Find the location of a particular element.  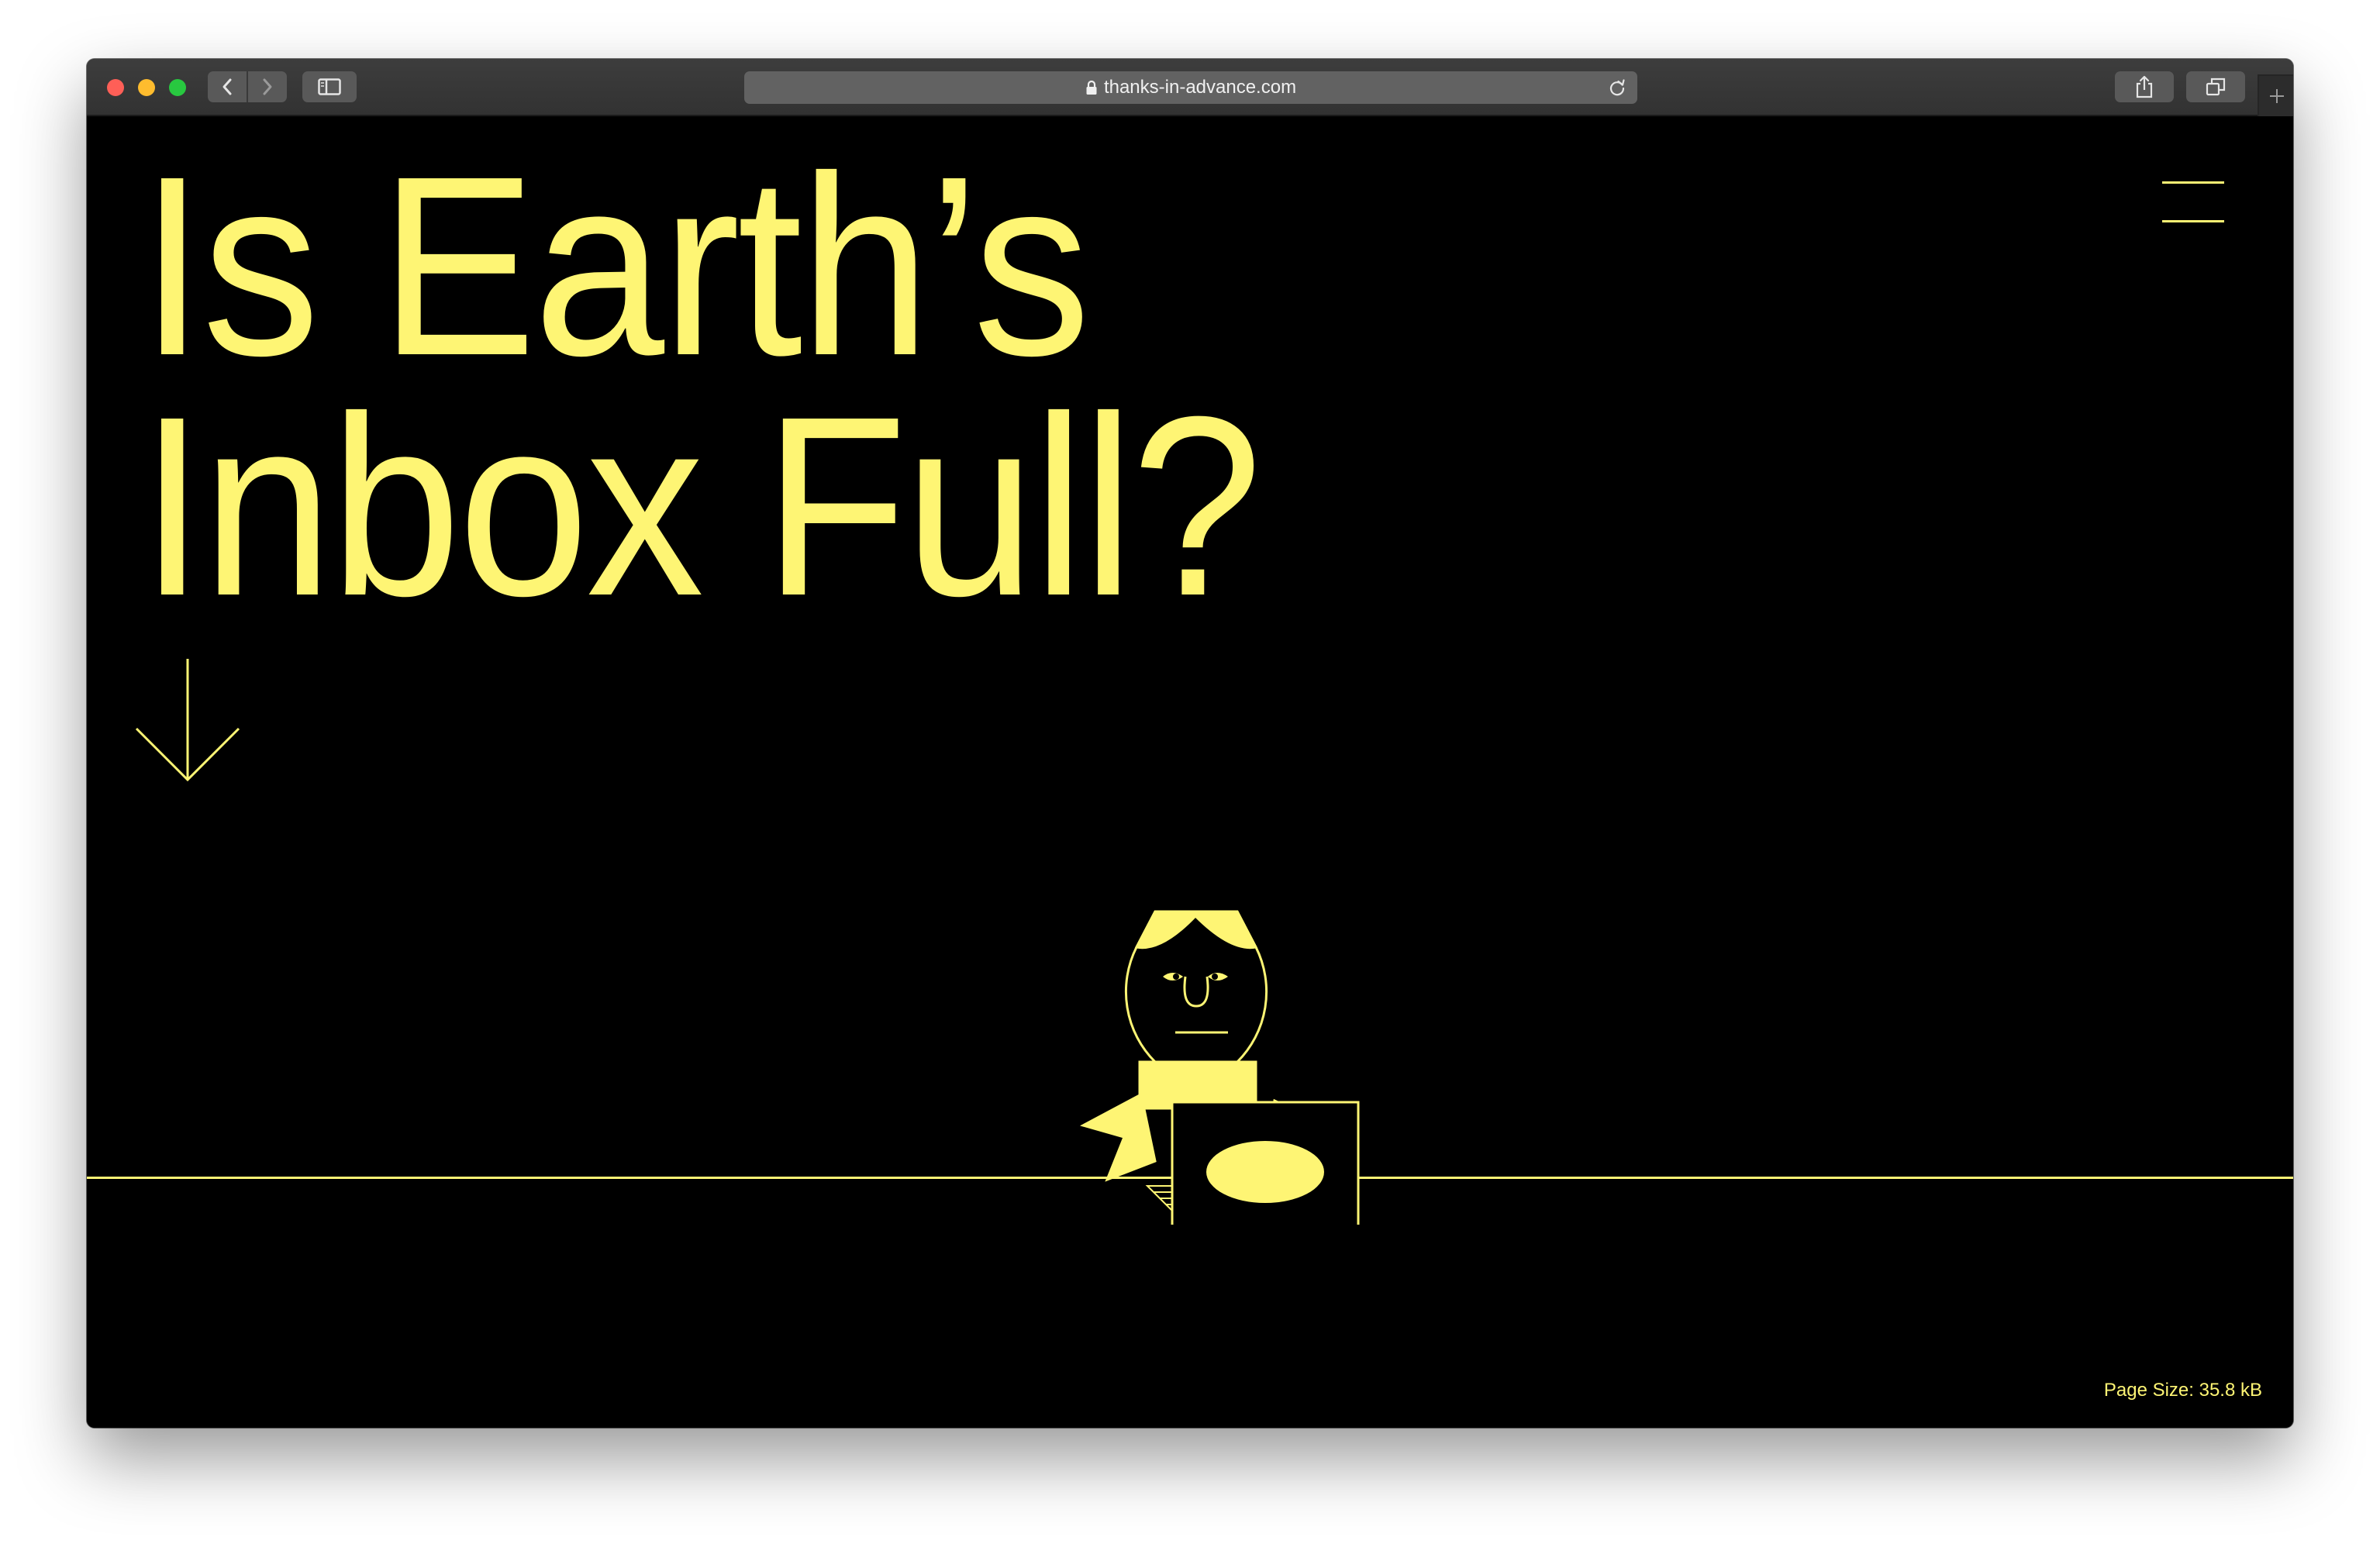

sidebar-button is located at coordinates (329, 86).